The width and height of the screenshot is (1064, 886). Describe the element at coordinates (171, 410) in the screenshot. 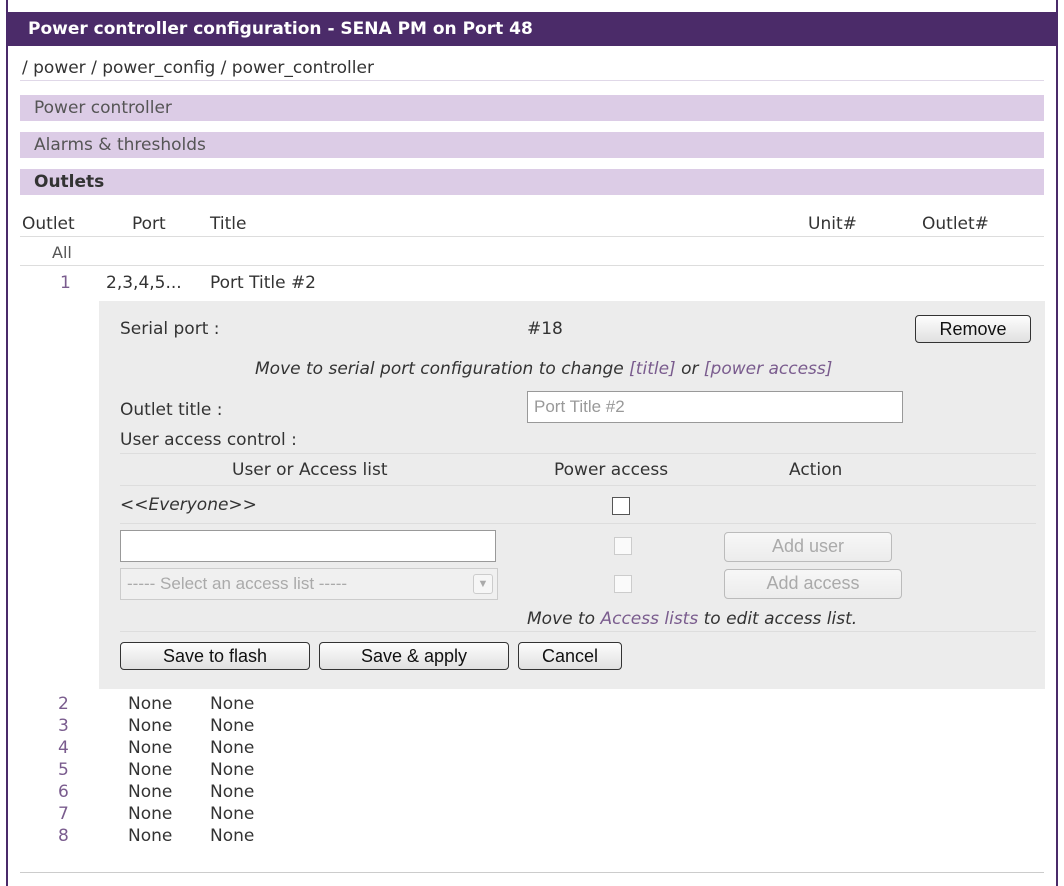

I see `outlet-title-label: Outlet title :` at that location.